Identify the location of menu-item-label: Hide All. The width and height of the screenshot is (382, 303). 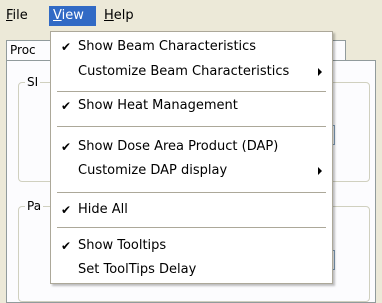
(103, 209).